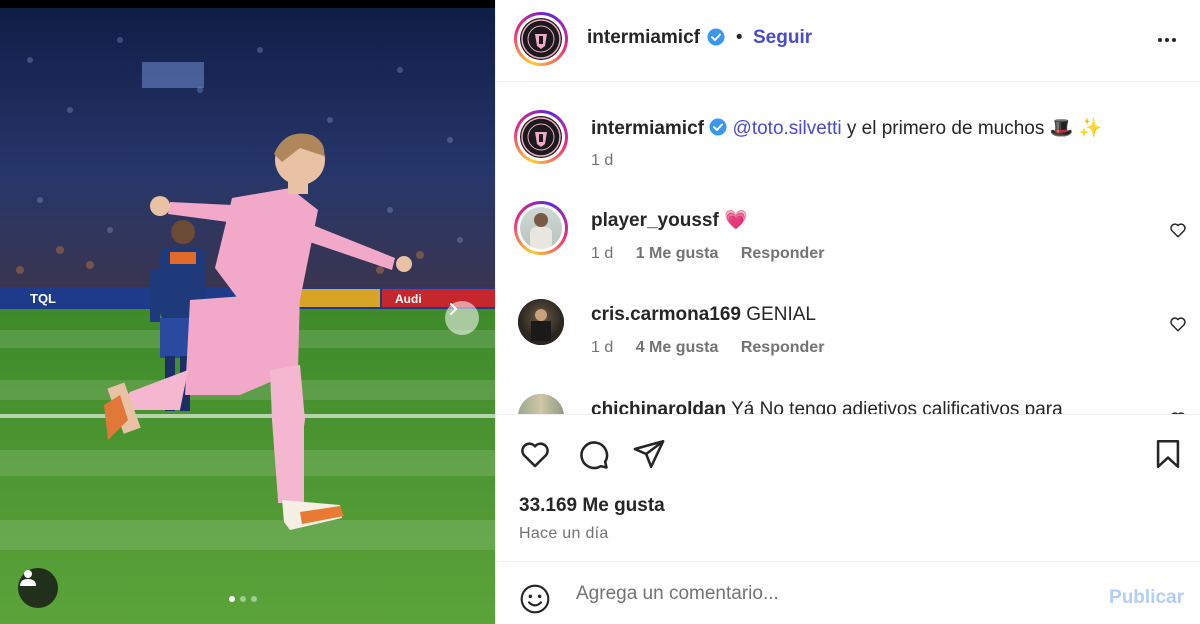 The height and width of the screenshot is (624, 1200). Describe the element at coordinates (1167, 40) in the screenshot. I see `more-horizontal-icon` at that location.